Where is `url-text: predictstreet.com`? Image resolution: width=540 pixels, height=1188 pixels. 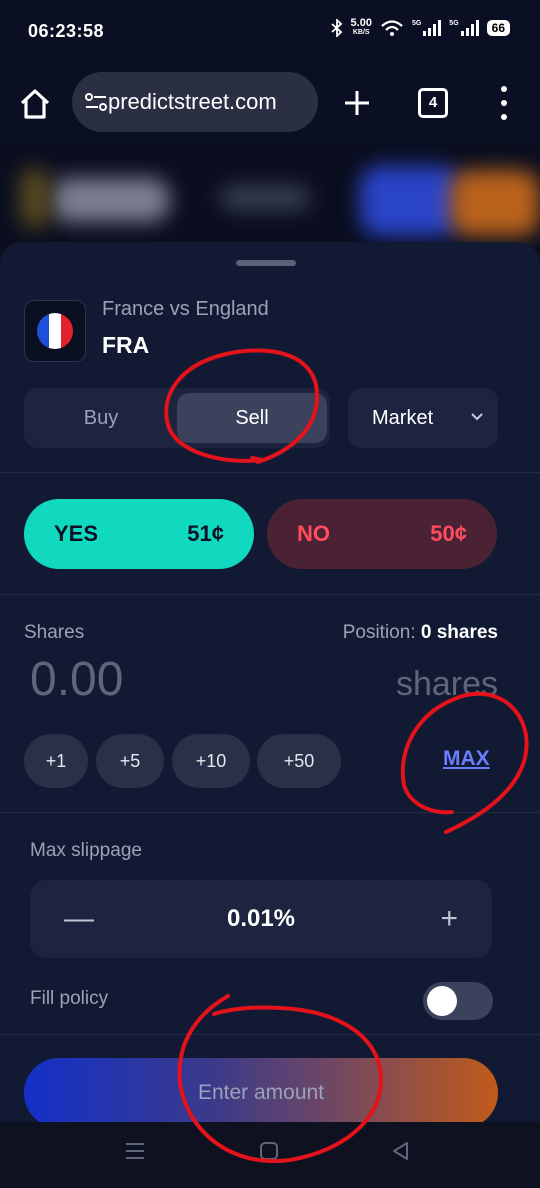 url-text: predictstreet.com is located at coordinates (192, 102).